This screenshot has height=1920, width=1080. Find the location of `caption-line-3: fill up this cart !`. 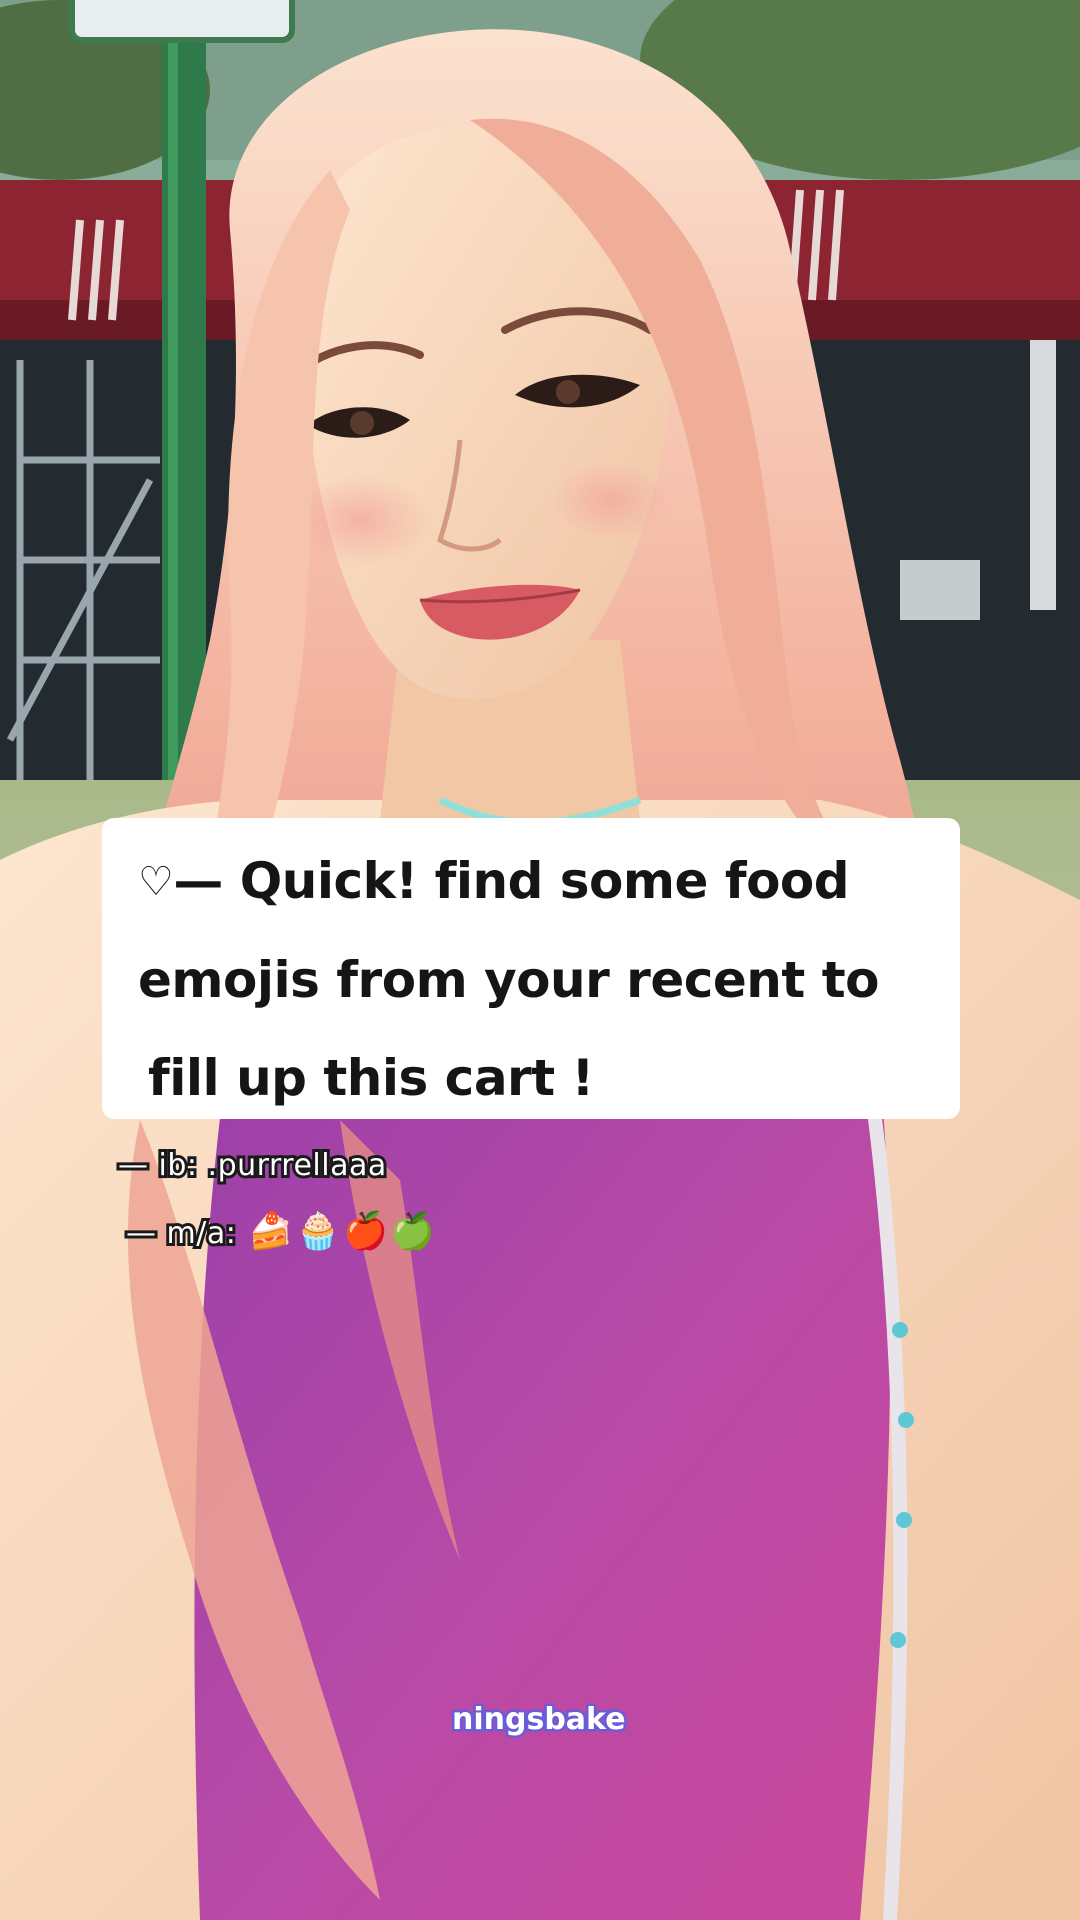

caption-line-3: fill up this cart ! is located at coordinates (371, 1078).